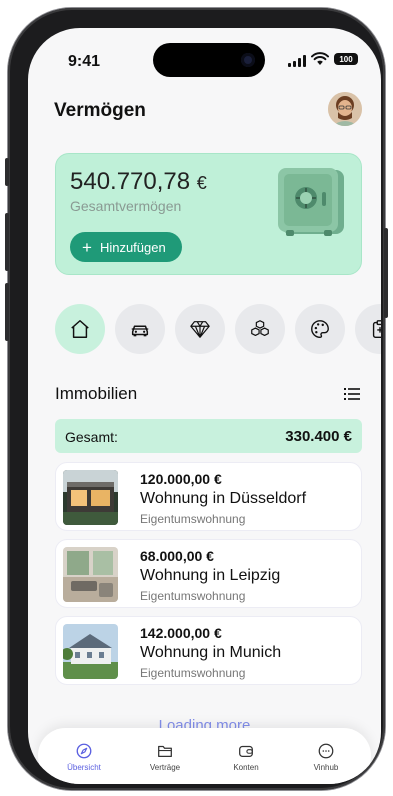  What do you see at coordinates (209, 60) in the screenshot?
I see `dynamic-island` at bounding box center [209, 60].